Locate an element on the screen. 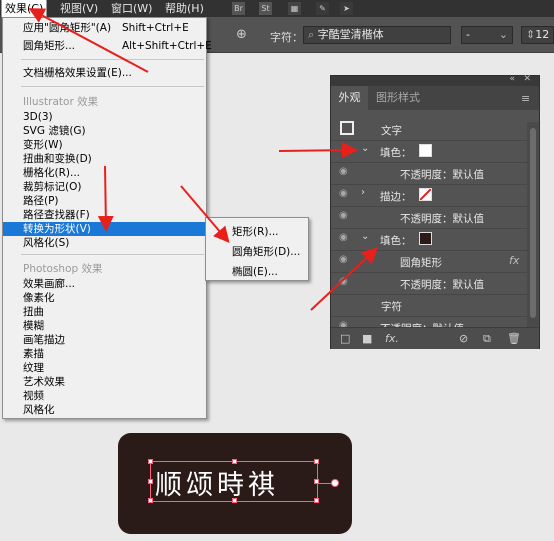 The height and width of the screenshot is (541, 554). photoshop-effects-header: Photoshop 效果 is located at coordinates (63, 269).